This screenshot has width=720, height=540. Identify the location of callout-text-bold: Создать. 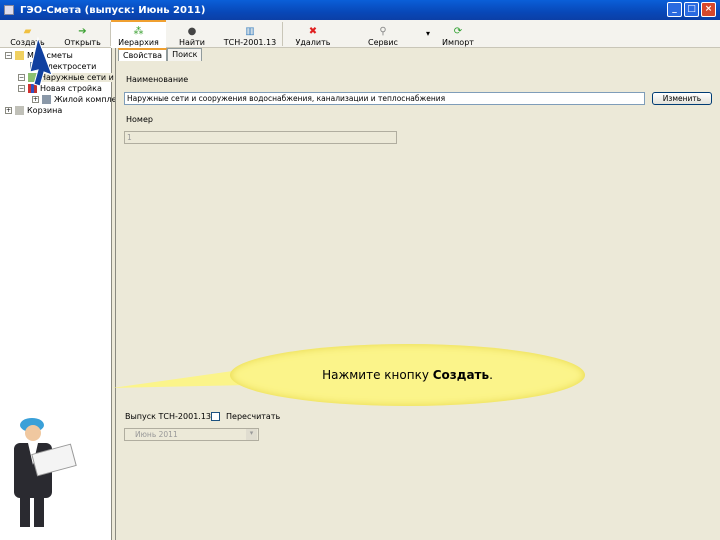
(461, 375).